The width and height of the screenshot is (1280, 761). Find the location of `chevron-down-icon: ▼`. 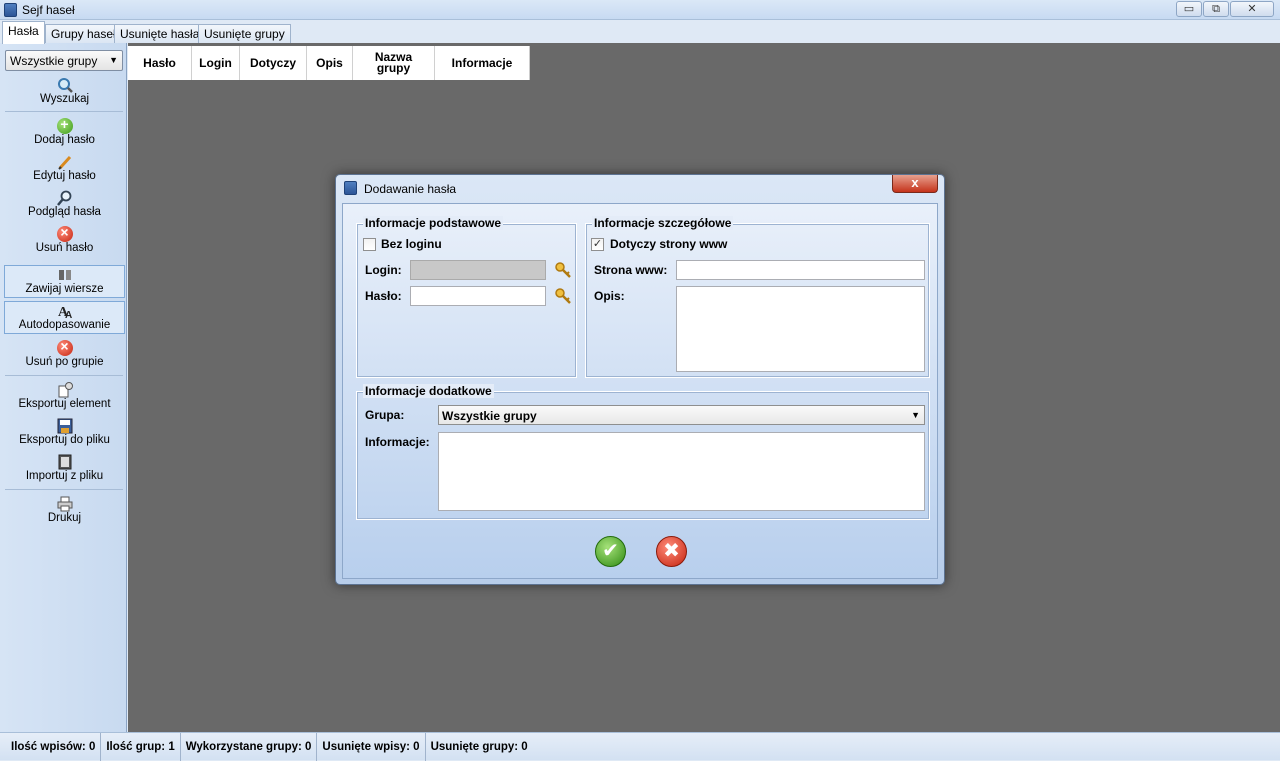

chevron-down-icon: ▼ is located at coordinates (915, 415).